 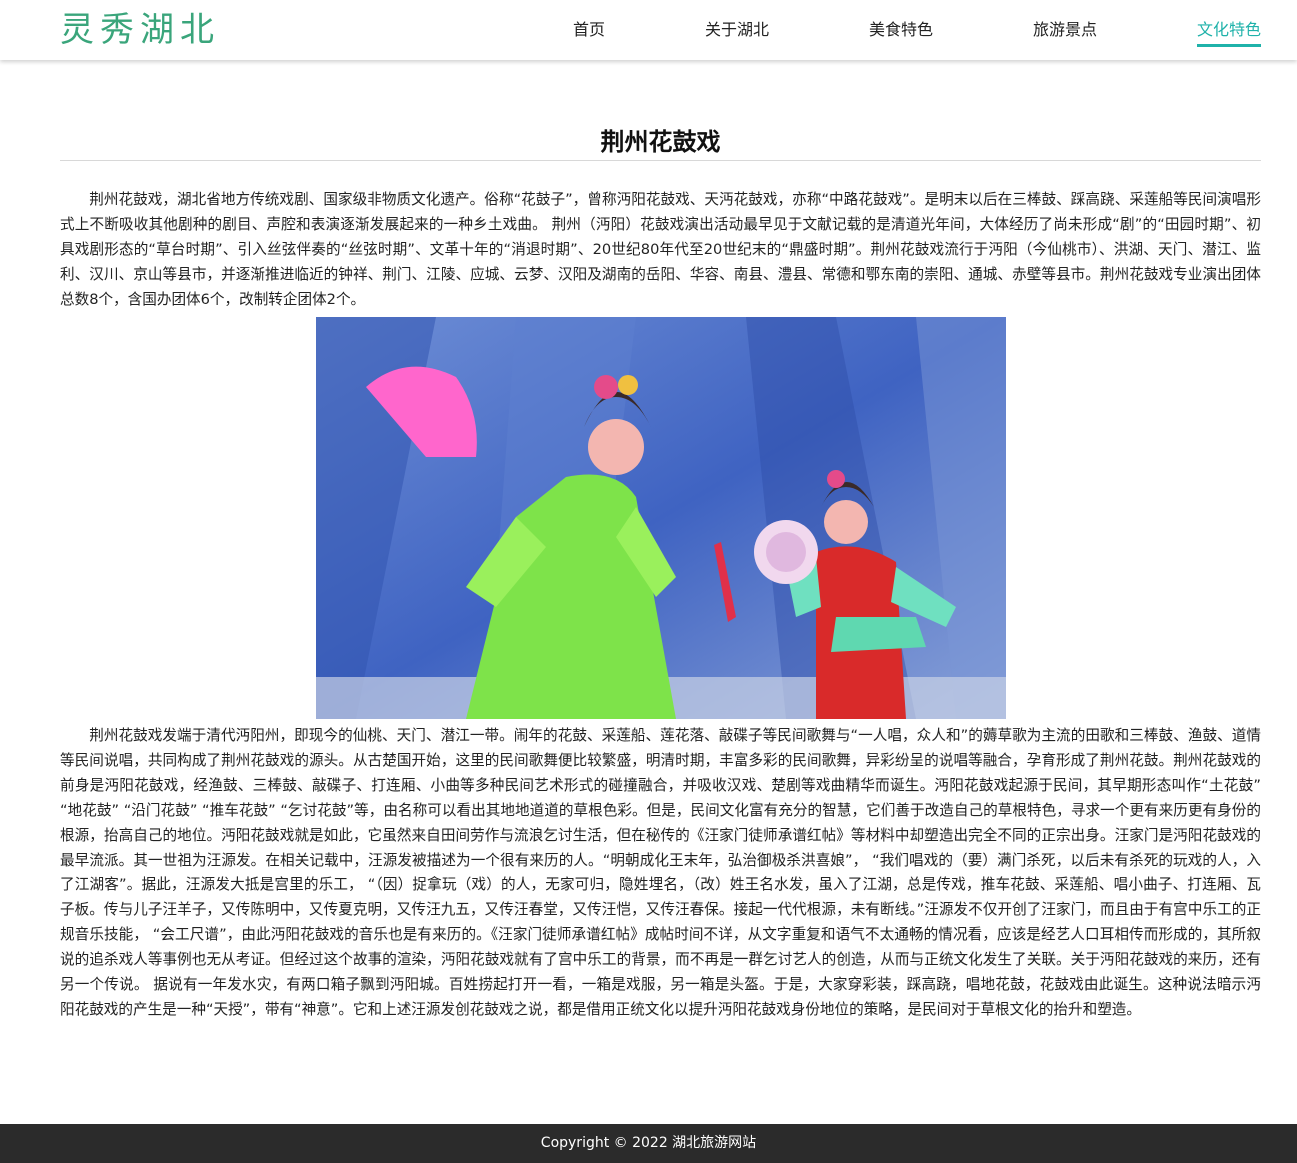 What do you see at coordinates (660, 160) in the screenshot?
I see `title-divider` at bounding box center [660, 160].